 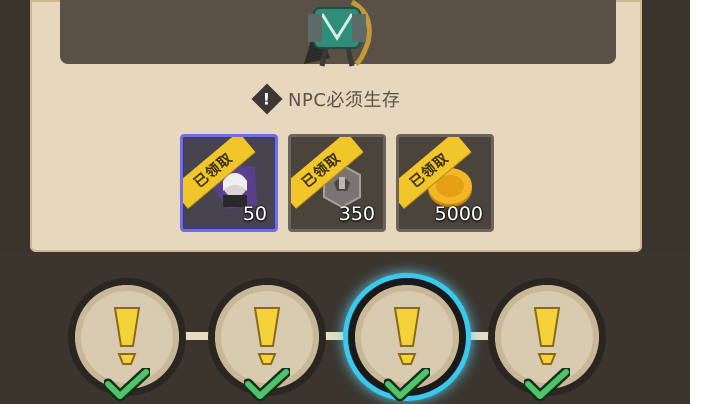 What do you see at coordinates (338, 33) in the screenshot?
I see `npc-figure` at bounding box center [338, 33].